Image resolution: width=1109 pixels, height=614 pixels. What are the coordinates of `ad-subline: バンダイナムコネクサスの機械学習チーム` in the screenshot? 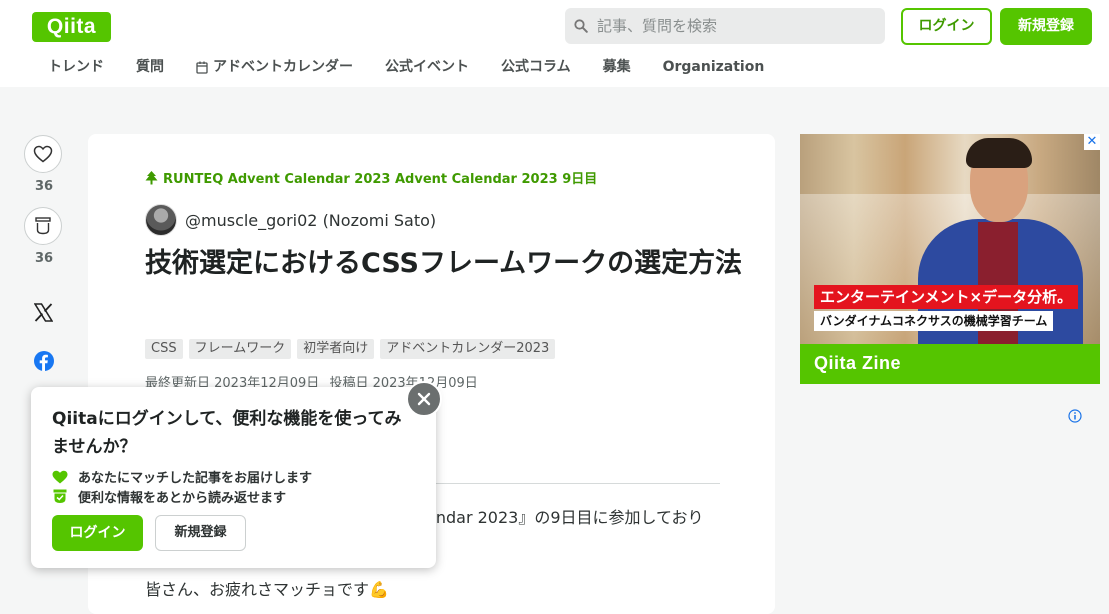 It's located at (934, 321).